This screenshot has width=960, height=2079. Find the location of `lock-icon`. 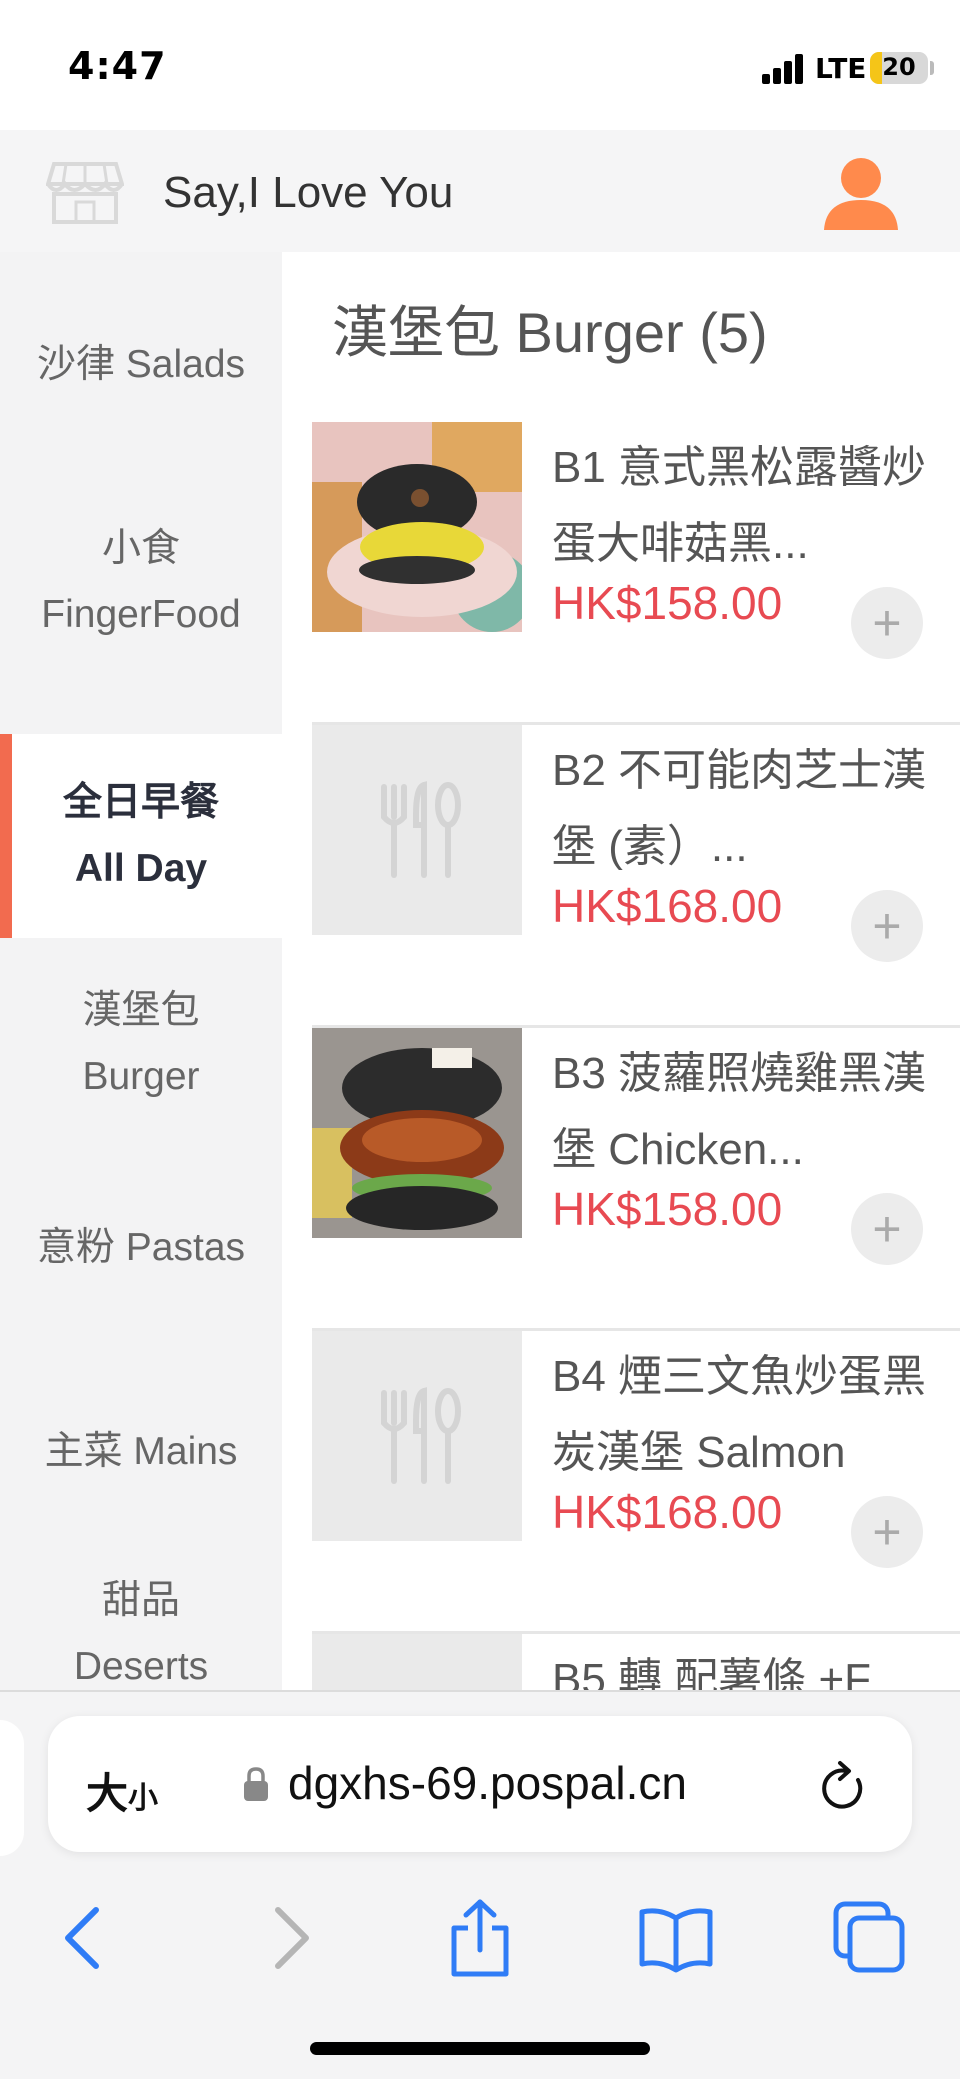

lock-icon is located at coordinates (256, 1784).